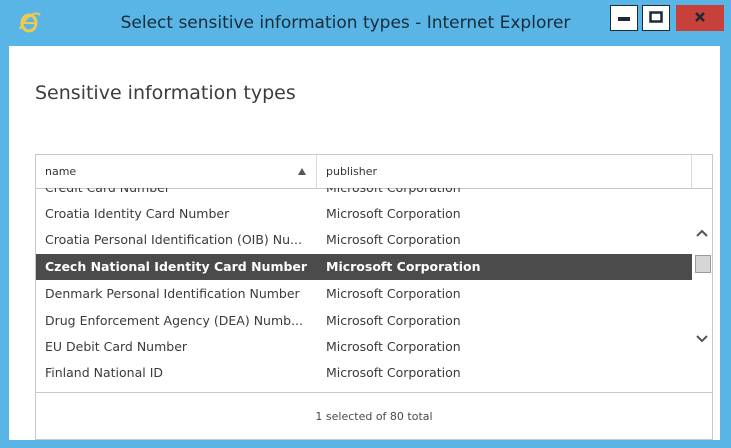  I want to click on minimize-icon, so click(624, 19).